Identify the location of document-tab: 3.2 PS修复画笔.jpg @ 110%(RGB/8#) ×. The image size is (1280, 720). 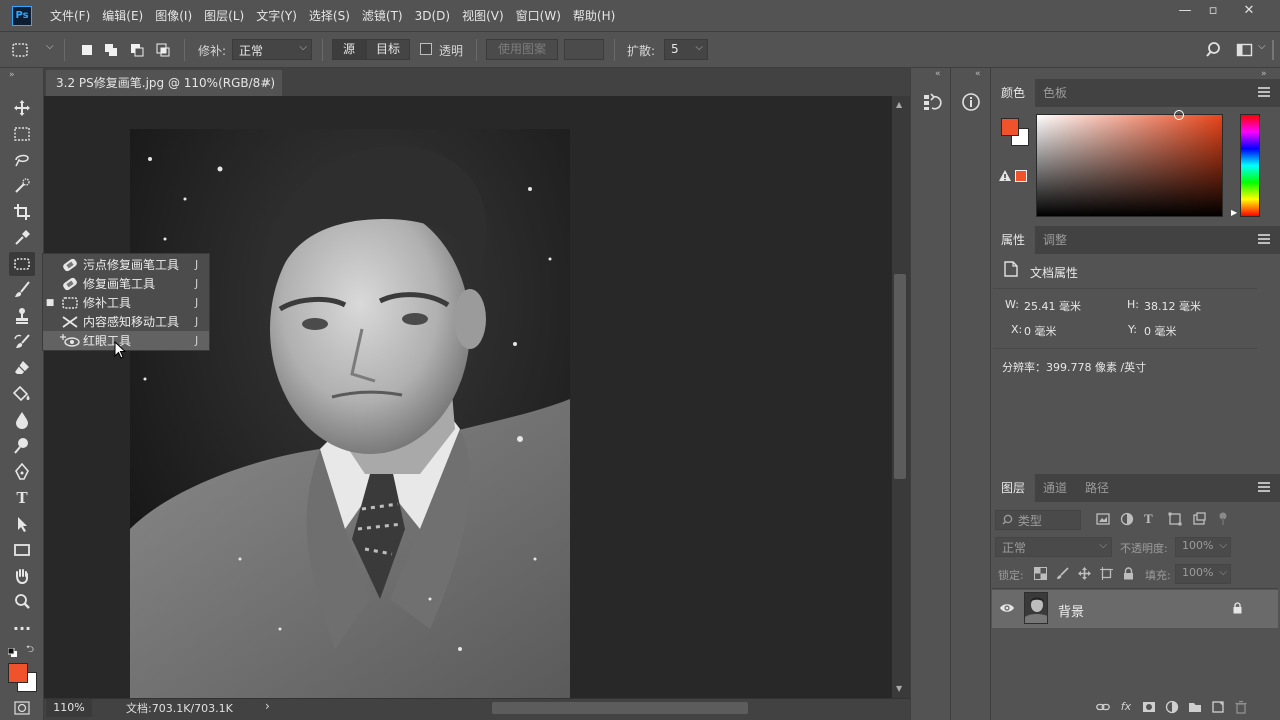
(164, 83).